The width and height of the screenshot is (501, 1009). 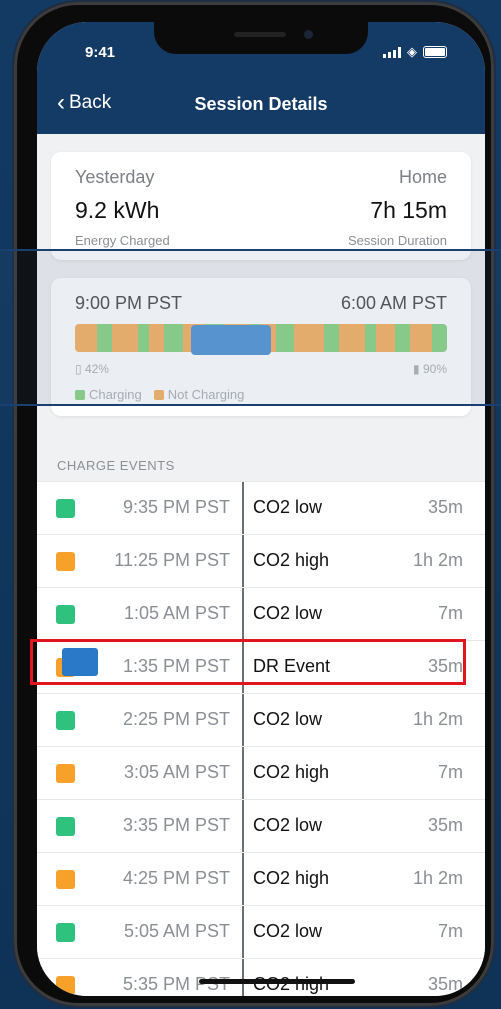 I want to click on event-row: 4:25 PM PST CO2 high 1h 2m, so click(x=261, y=878).